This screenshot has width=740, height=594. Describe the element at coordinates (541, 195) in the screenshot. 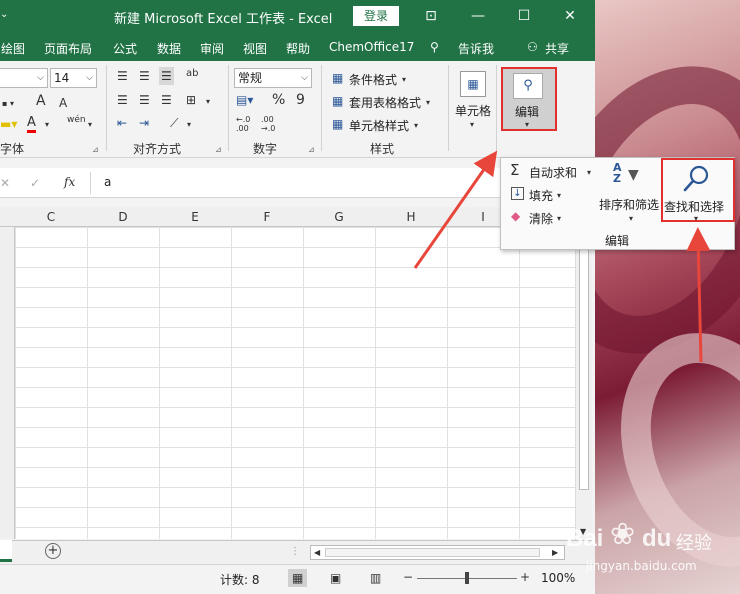

I see `fill-button: 填充` at that location.